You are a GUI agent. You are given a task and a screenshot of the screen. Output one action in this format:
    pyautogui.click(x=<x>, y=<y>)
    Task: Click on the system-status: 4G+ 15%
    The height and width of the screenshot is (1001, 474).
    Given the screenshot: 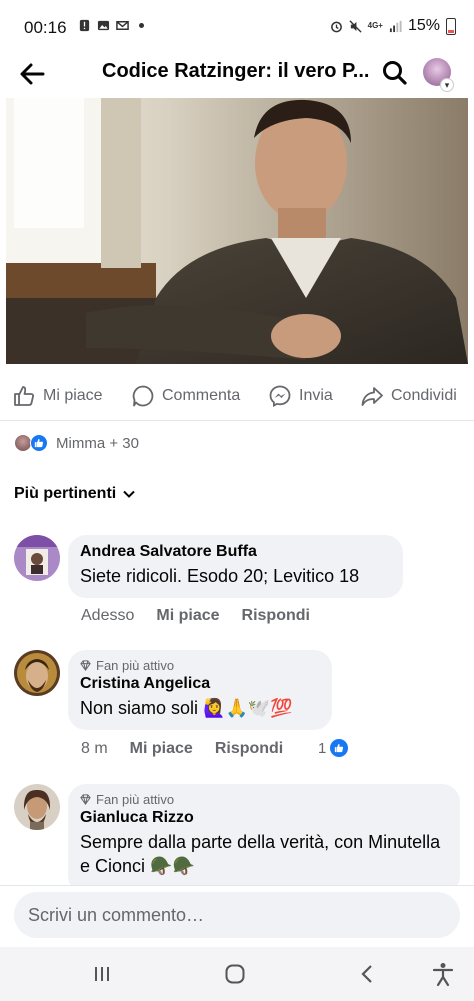 What is the action you would take?
    pyautogui.click(x=393, y=26)
    